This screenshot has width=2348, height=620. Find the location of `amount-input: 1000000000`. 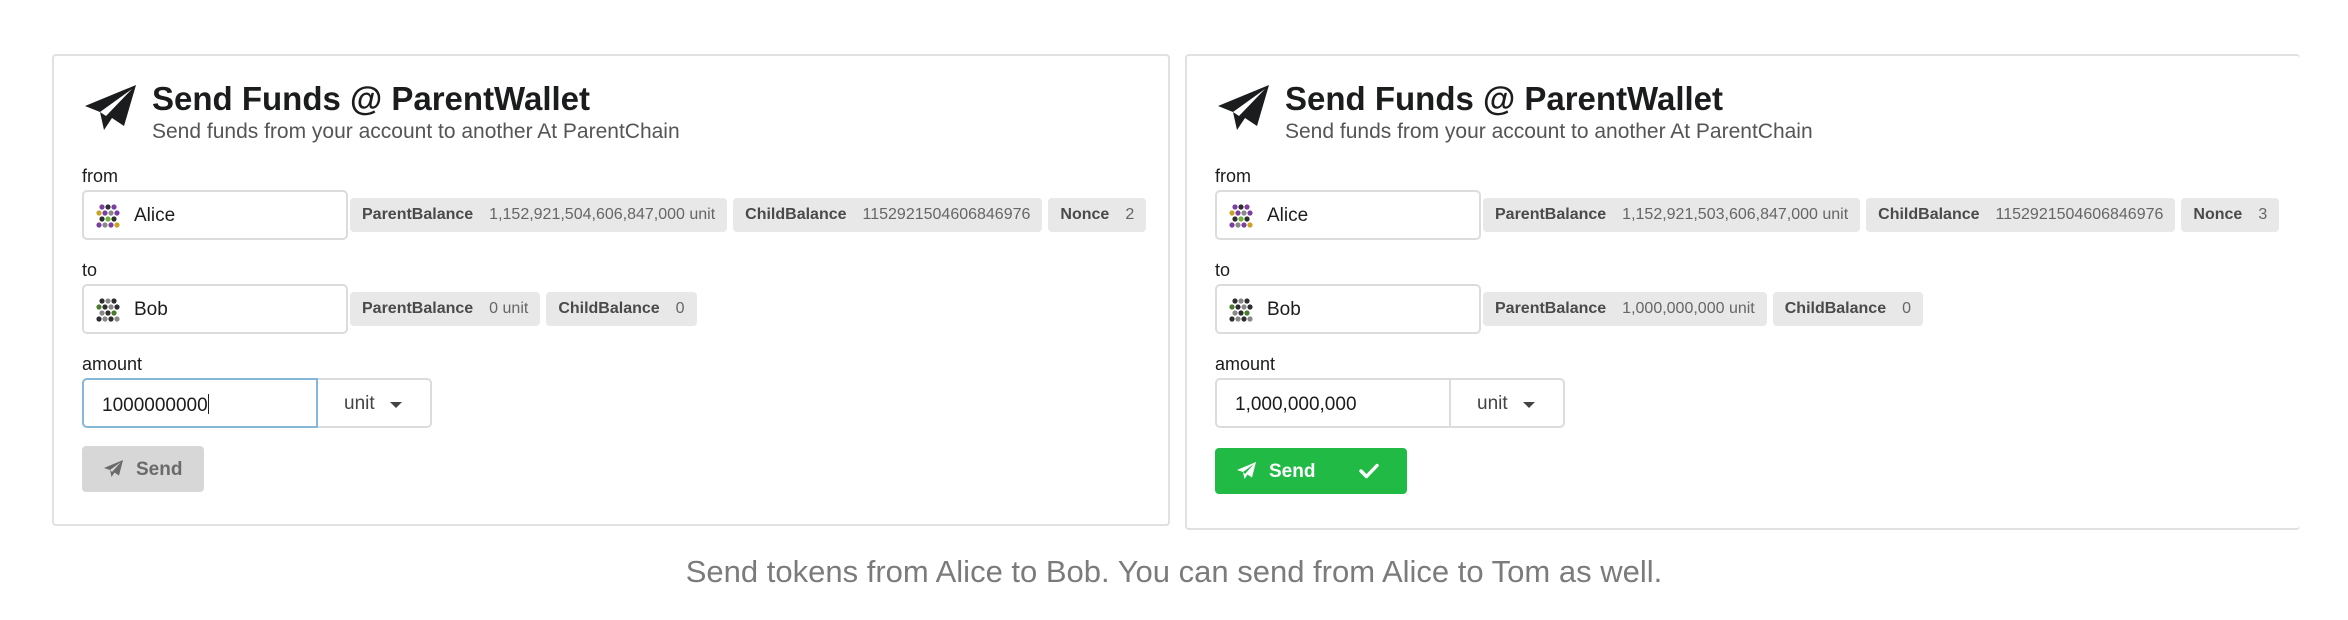

amount-input: 1000000000 is located at coordinates (200, 403).